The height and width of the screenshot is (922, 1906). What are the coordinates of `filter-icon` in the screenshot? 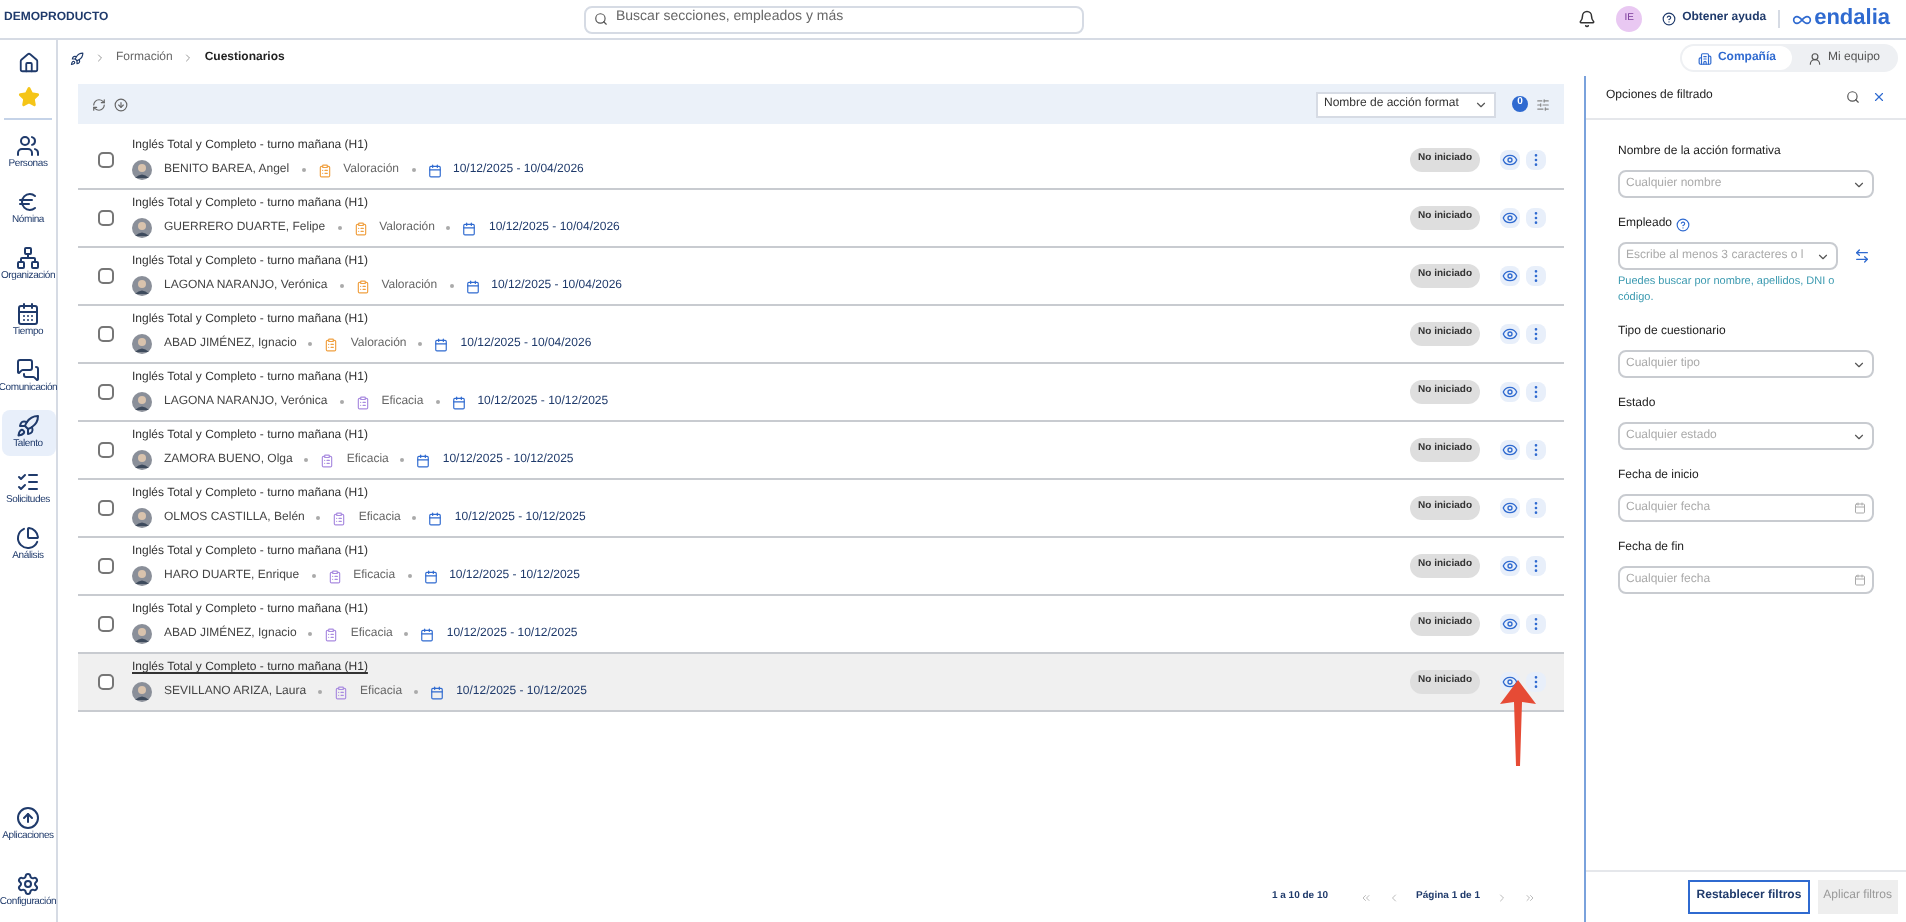 It's located at (1543, 104).